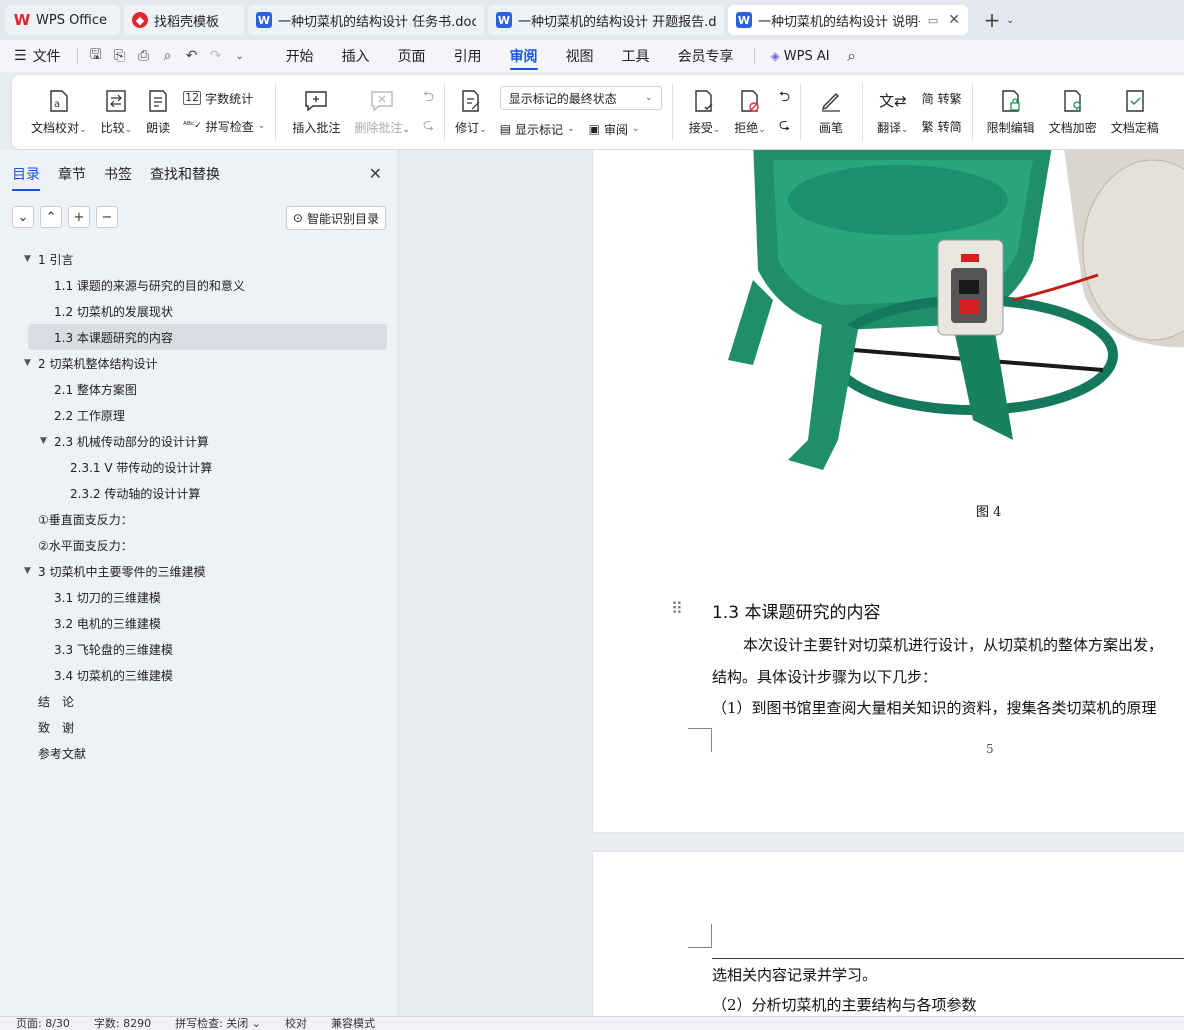 This screenshot has height=1030, width=1184. Describe the element at coordinates (120, 56) in the screenshot. I see `share-icon: ⎘` at that location.